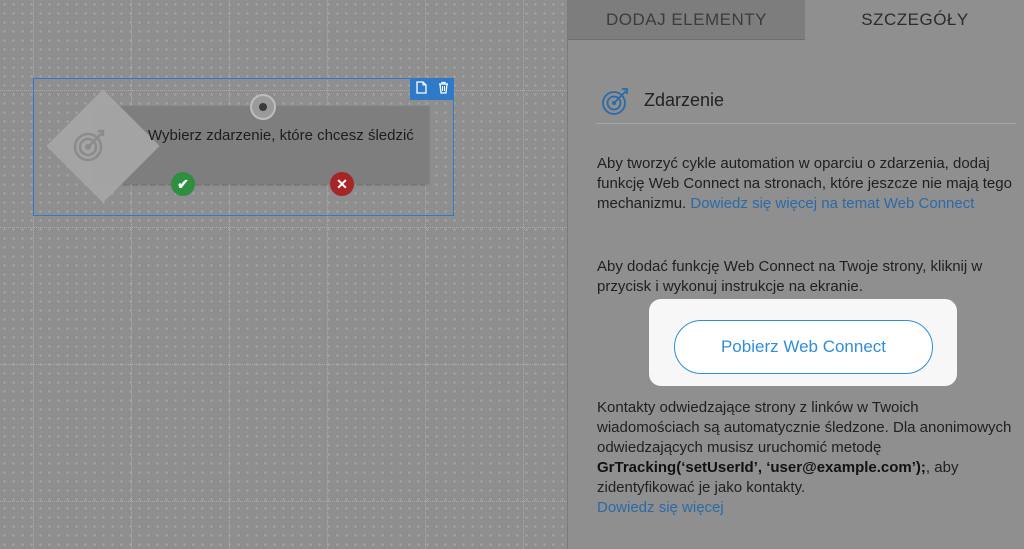 This screenshot has height=549, width=1024. What do you see at coordinates (660, 507) in the screenshot?
I see `learn-more-link: Dowiedz się więcej` at bounding box center [660, 507].